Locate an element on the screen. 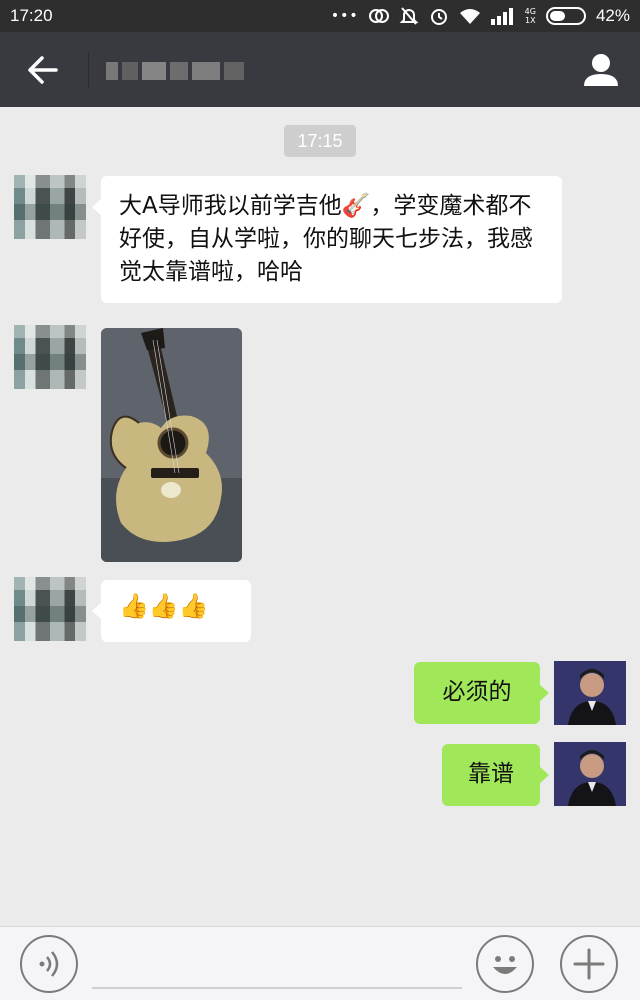 This screenshot has width=640, height=1000. voice-icon is located at coordinates (49, 964).